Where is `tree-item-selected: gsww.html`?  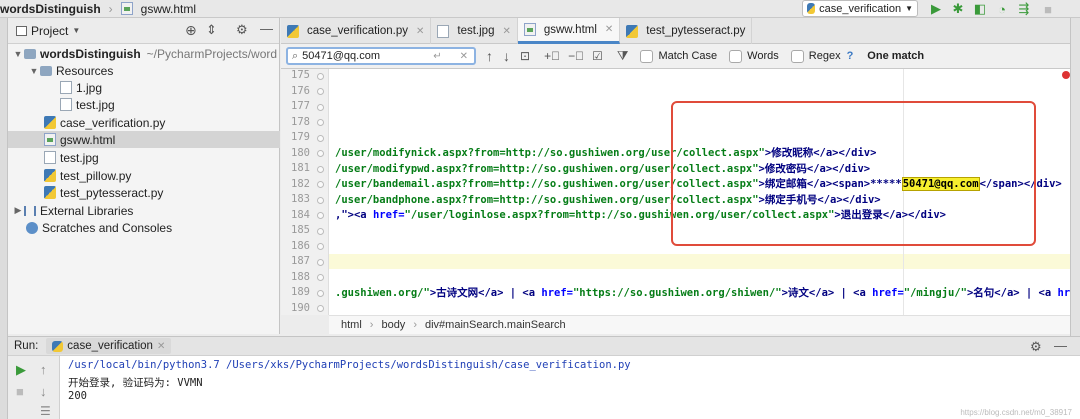 tree-item-selected: gsww.html is located at coordinates (144, 139).